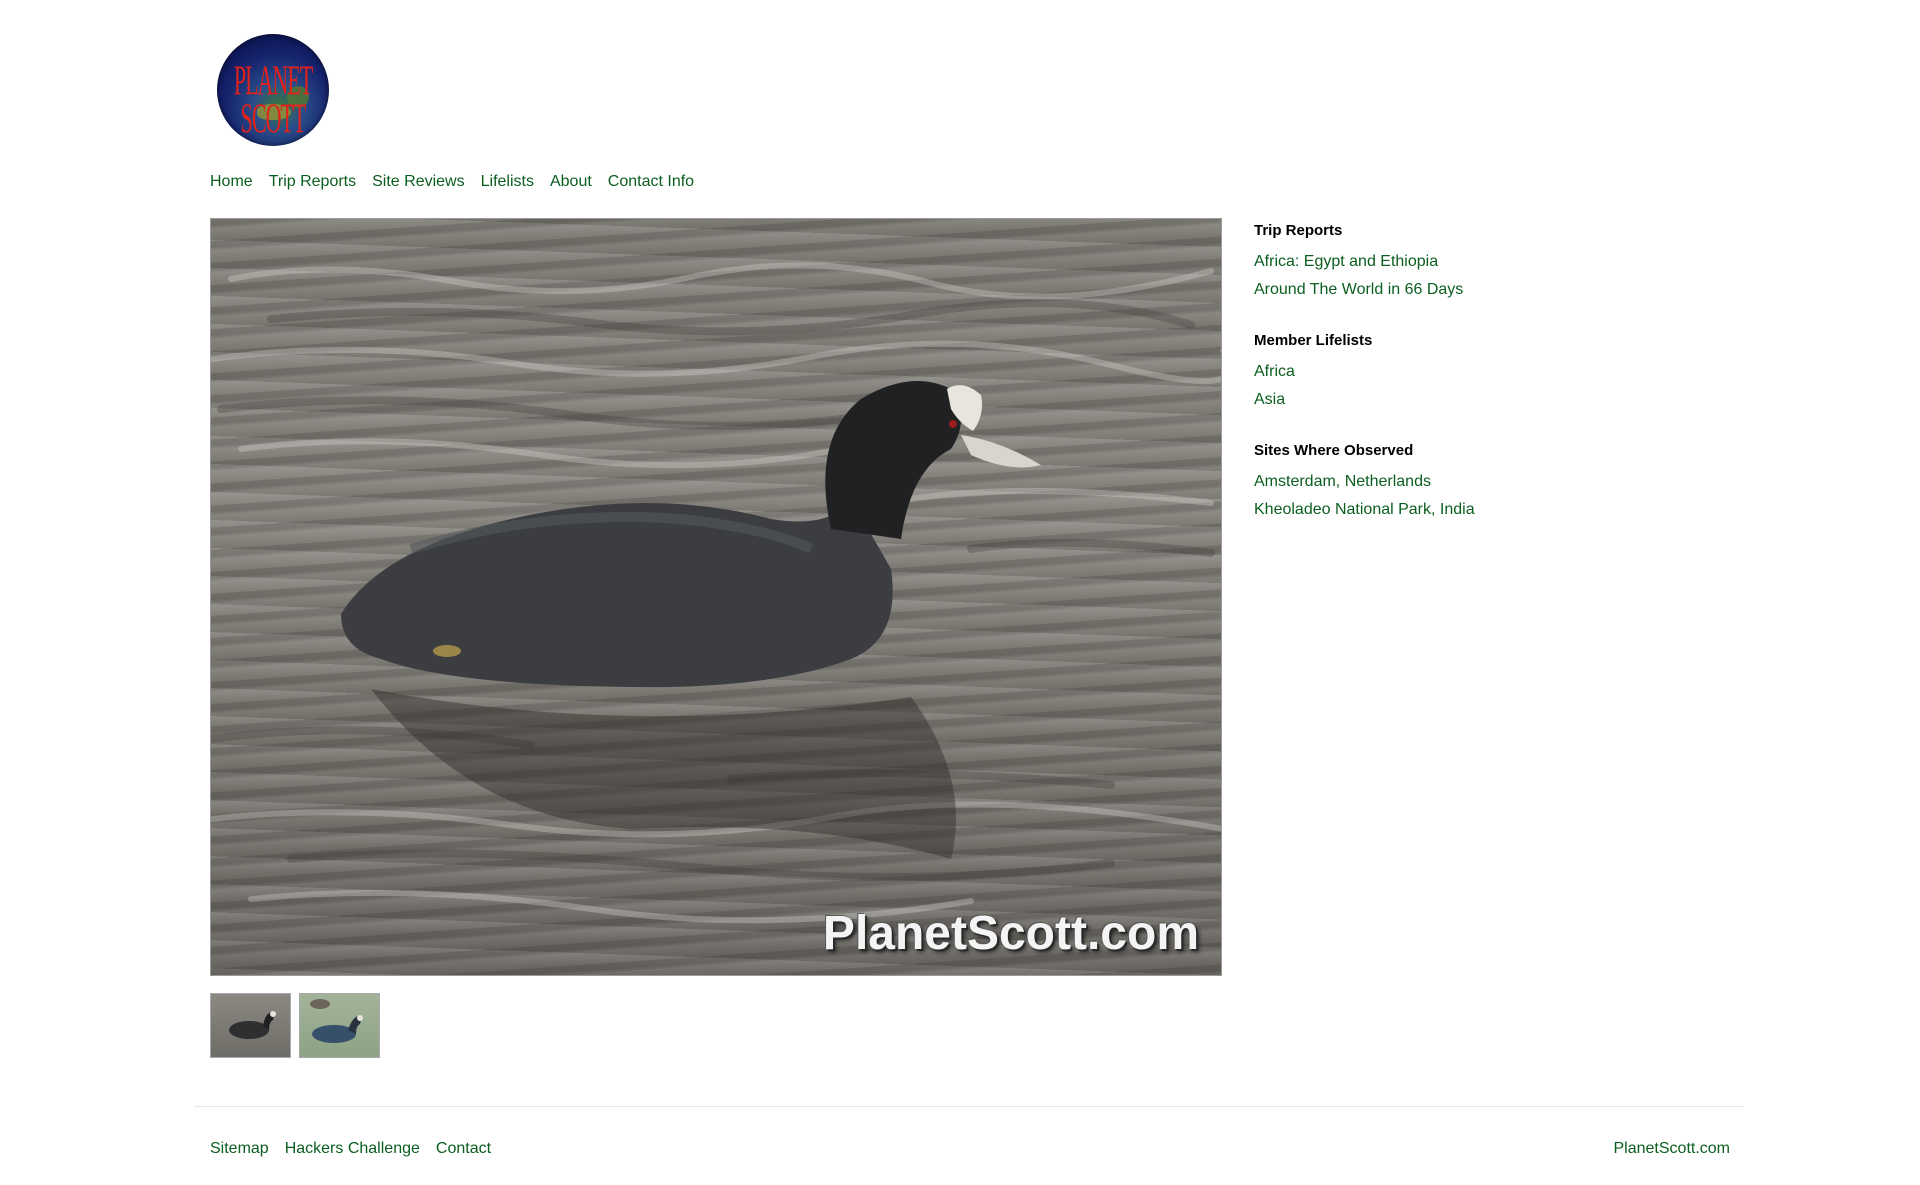  Describe the element at coordinates (231, 182) in the screenshot. I see `nav-home: Home` at that location.